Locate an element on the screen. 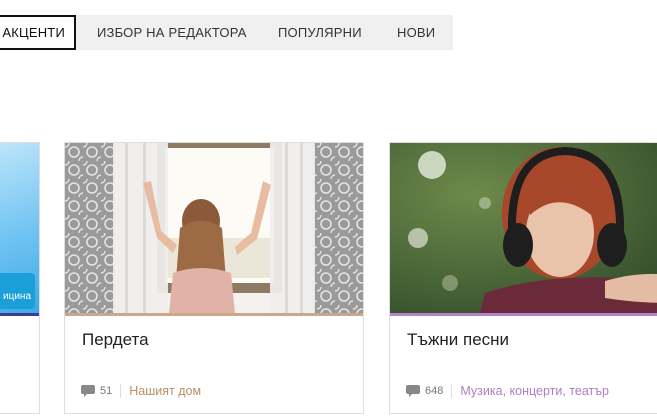  category-link: Музика, концерти, театър is located at coordinates (534, 391).